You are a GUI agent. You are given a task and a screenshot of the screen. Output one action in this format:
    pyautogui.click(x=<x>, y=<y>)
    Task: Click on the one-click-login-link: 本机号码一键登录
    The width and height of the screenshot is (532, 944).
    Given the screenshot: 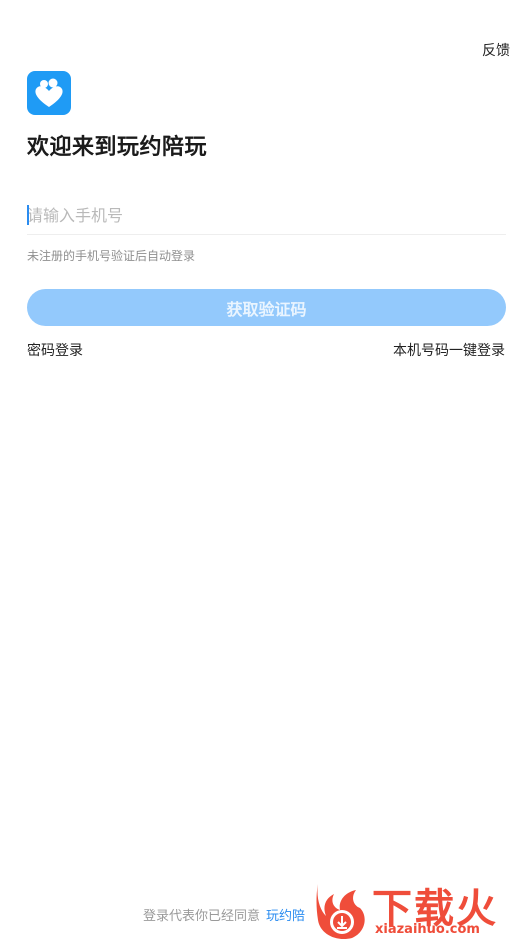 What is the action you would take?
    pyautogui.click(x=449, y=350)
    